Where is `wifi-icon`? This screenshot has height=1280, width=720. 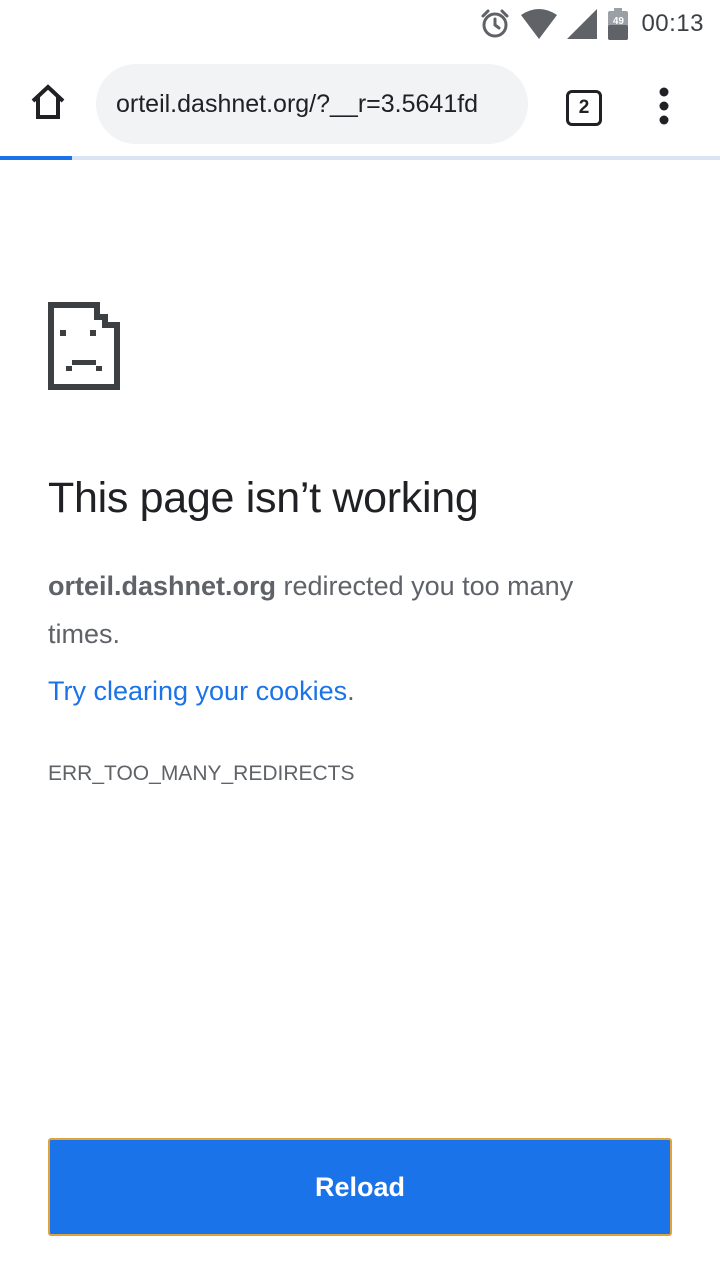 wifi-icon is located at coordinates (539, 24).